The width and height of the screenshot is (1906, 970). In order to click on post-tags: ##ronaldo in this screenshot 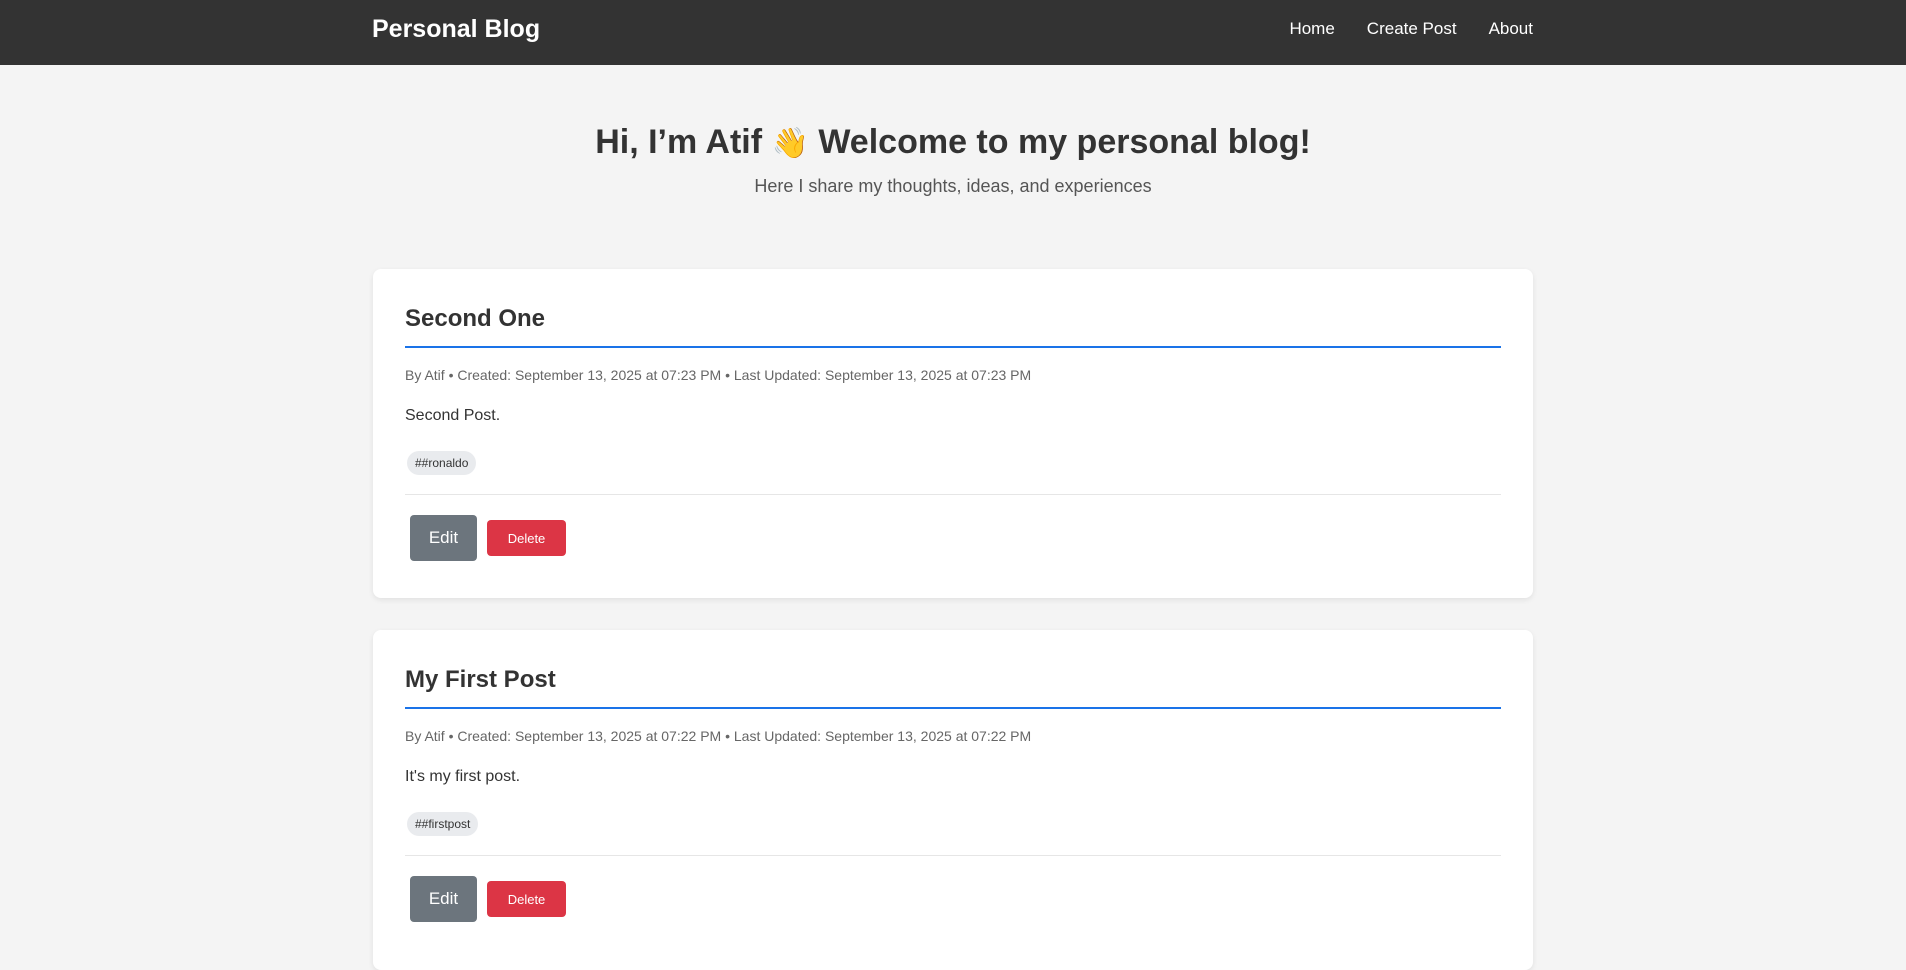, I will do `click(953, 463)`.